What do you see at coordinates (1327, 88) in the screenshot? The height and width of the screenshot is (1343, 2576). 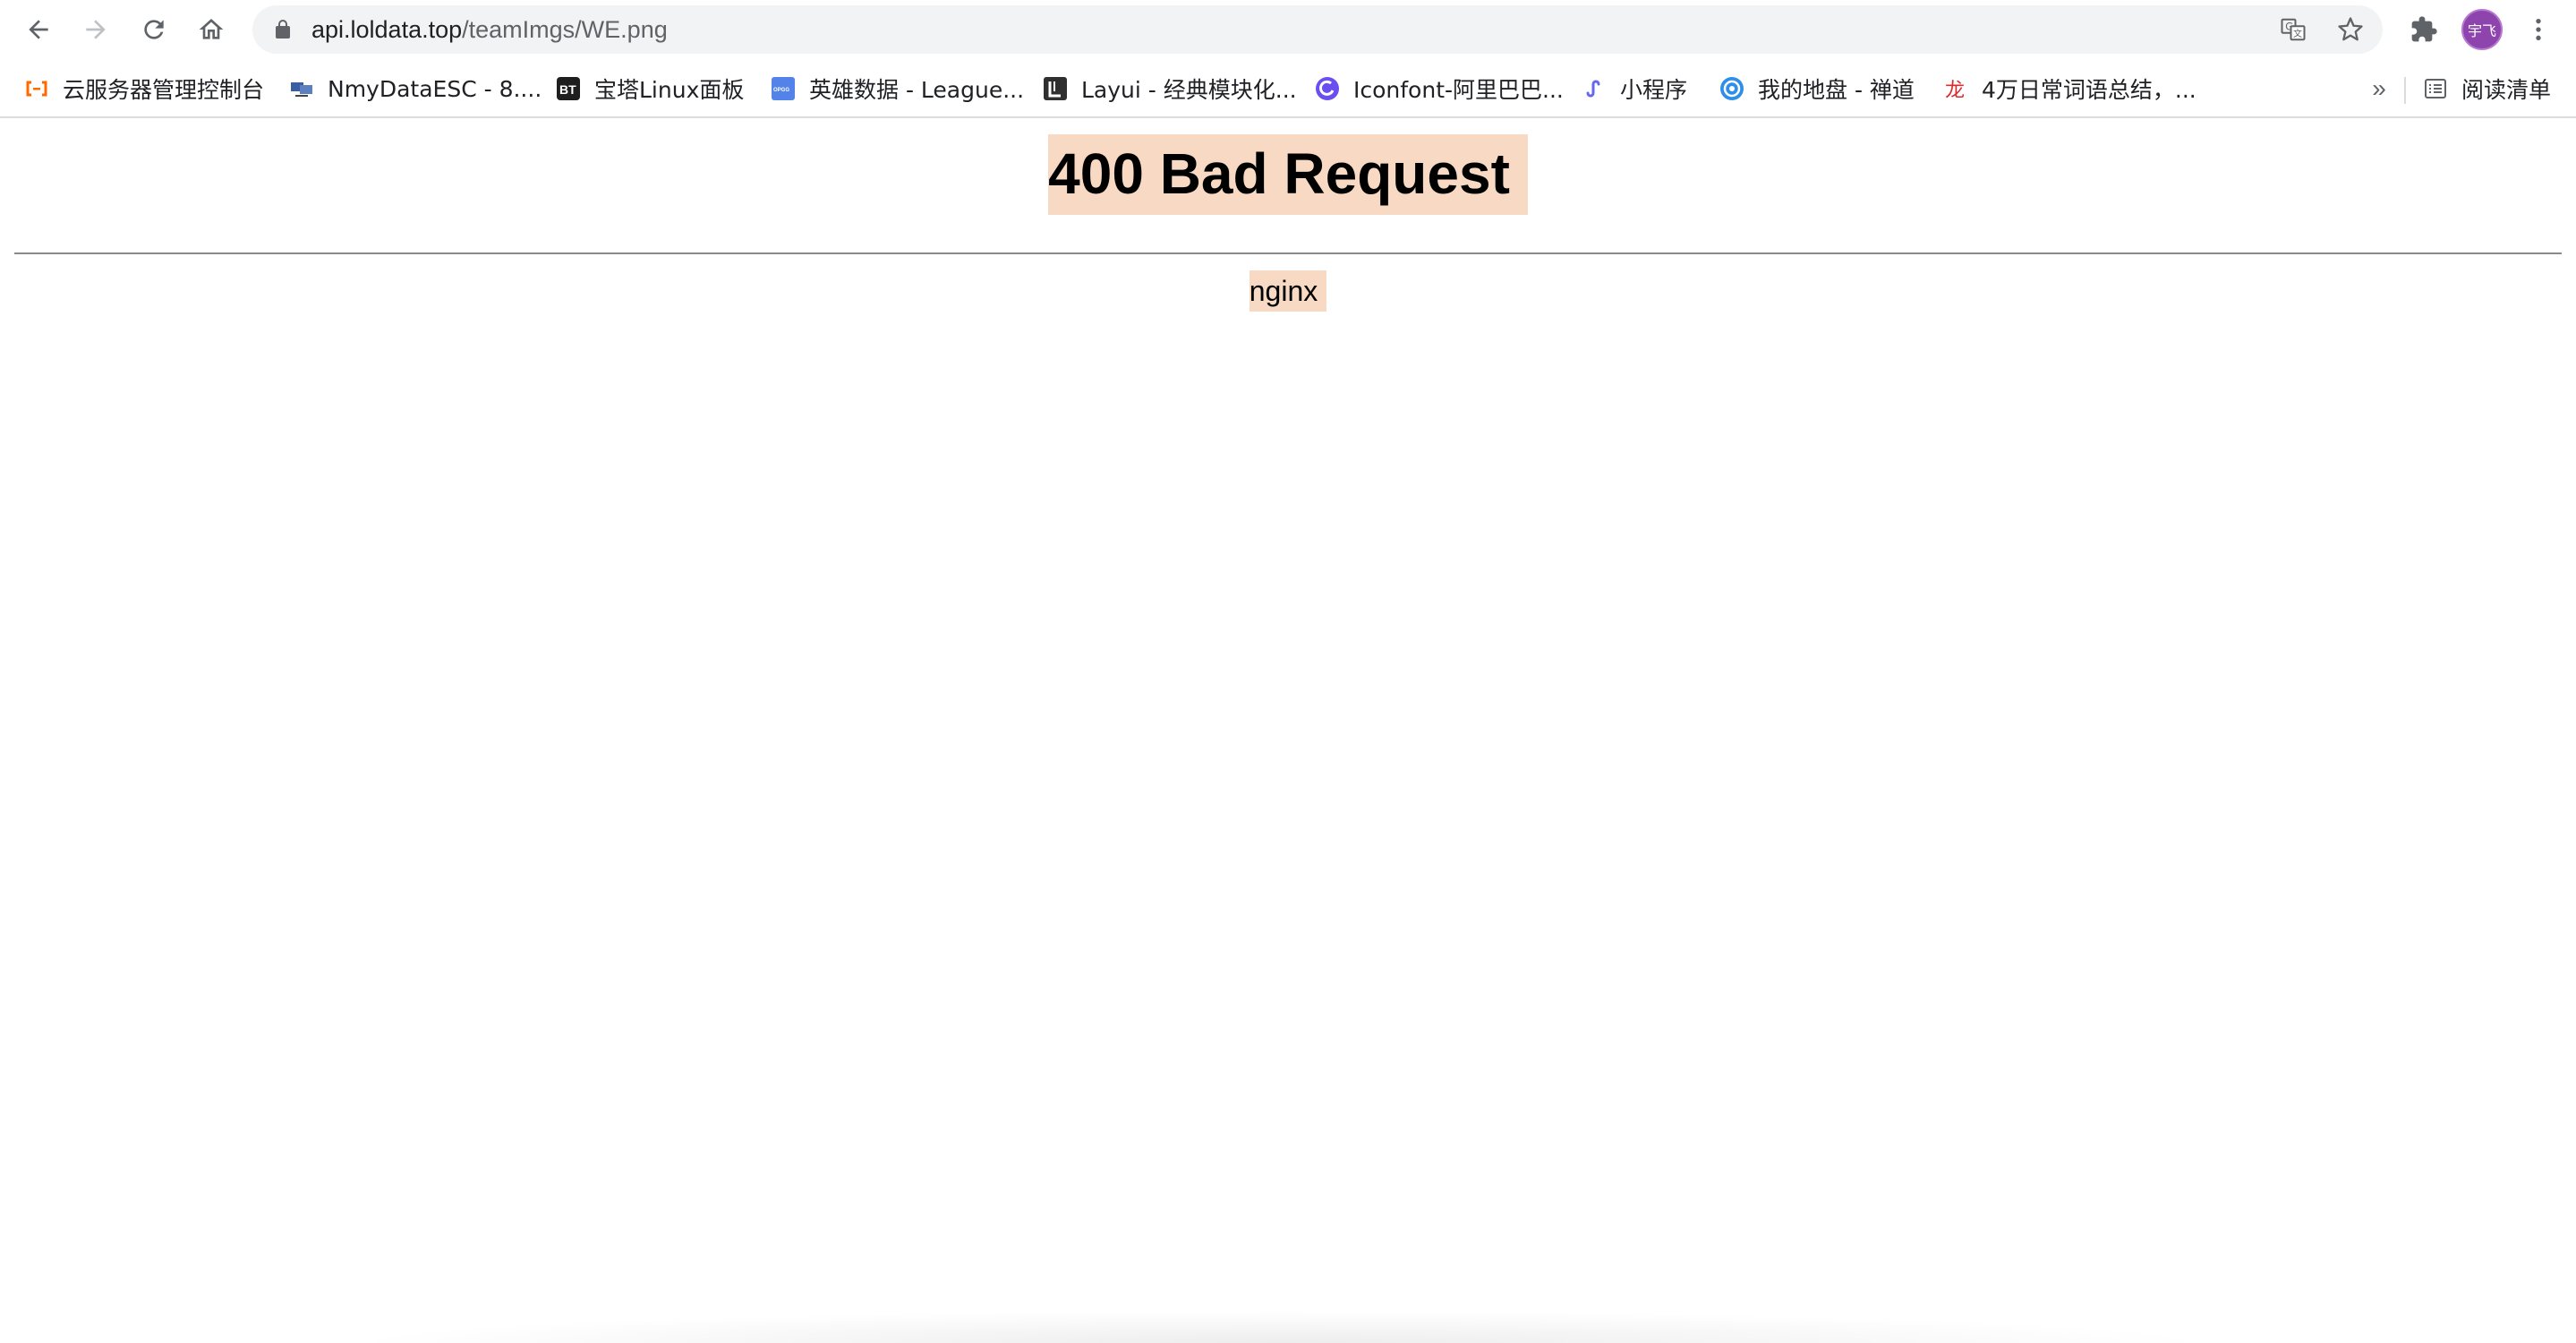 I see `iconfont-icon` at bounding box center [1327, 88].